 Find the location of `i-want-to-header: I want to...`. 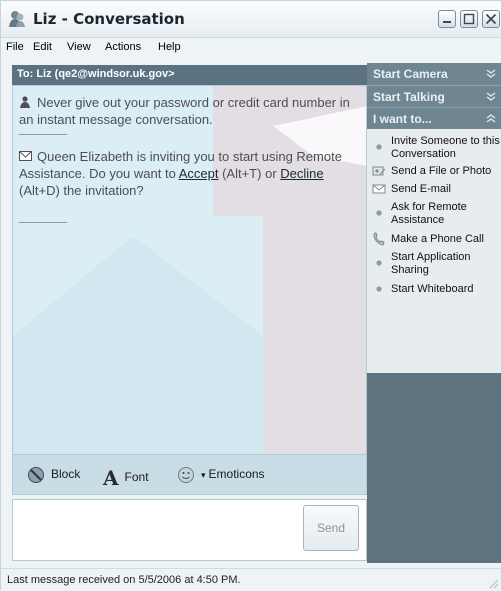

i-want-to-header: I want to... is located at coordinates (434, 118).